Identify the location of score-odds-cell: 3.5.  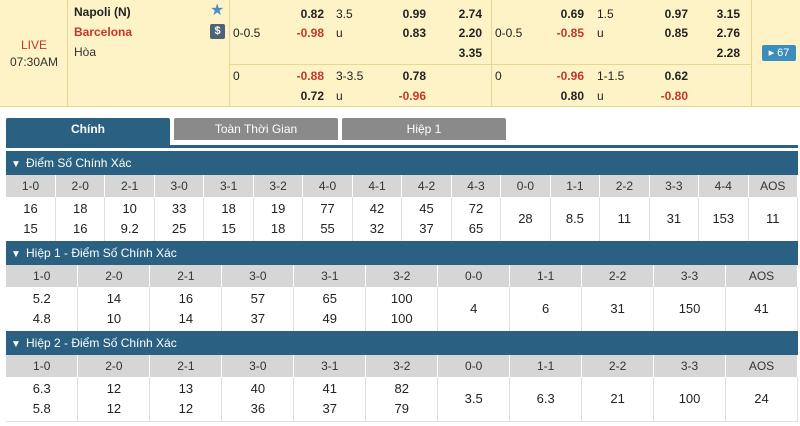
(474, 399).